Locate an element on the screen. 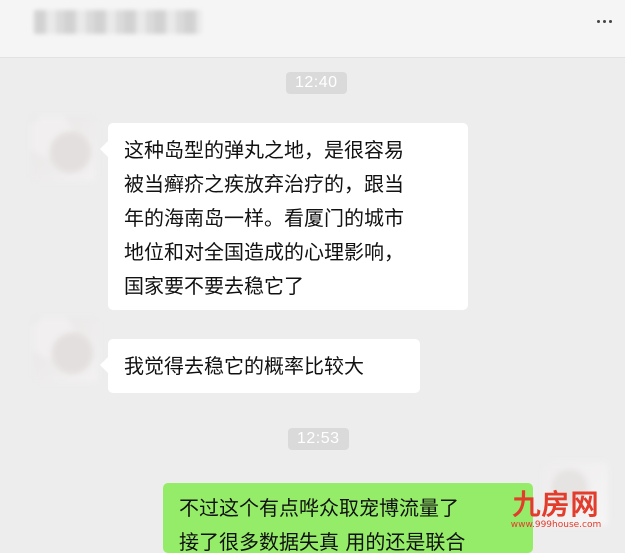 The image size is (625, 553). message-line: 接了很多数据失真 用的还是联合 is located at coordinates (322, 541).